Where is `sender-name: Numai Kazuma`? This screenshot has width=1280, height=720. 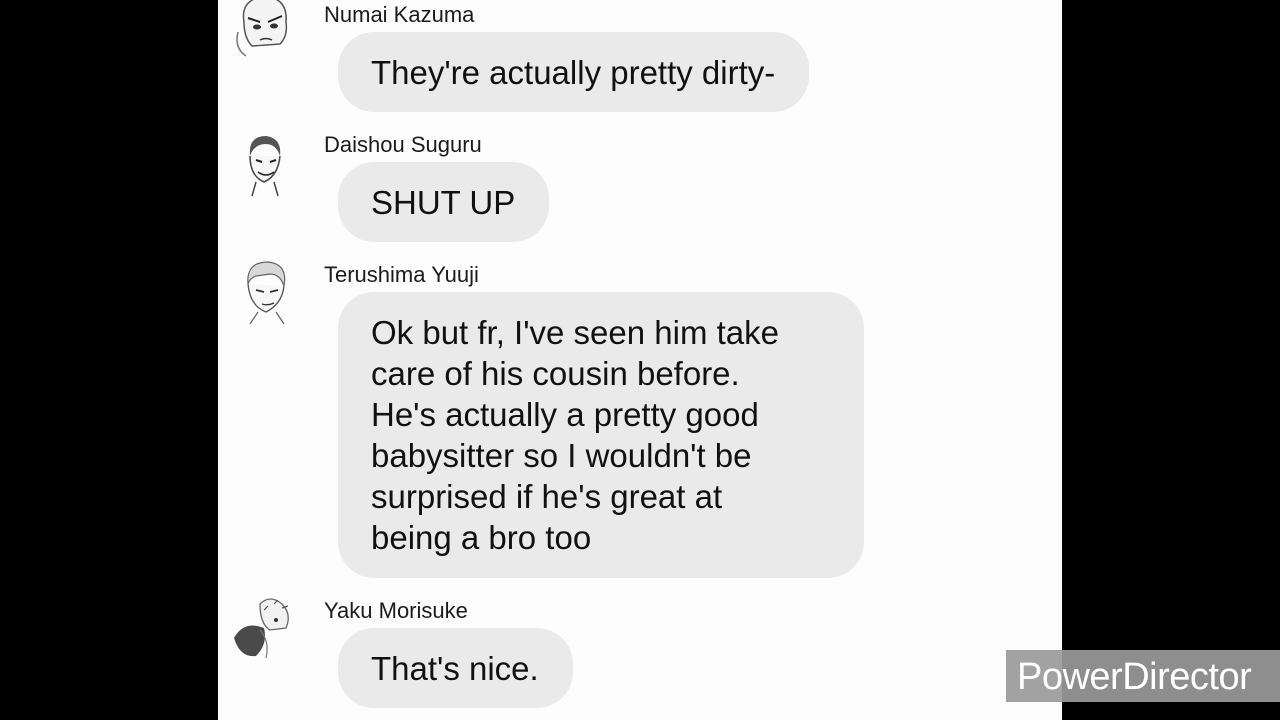 sender-name: Numai Kazuma is located at coordinates (399, 14).